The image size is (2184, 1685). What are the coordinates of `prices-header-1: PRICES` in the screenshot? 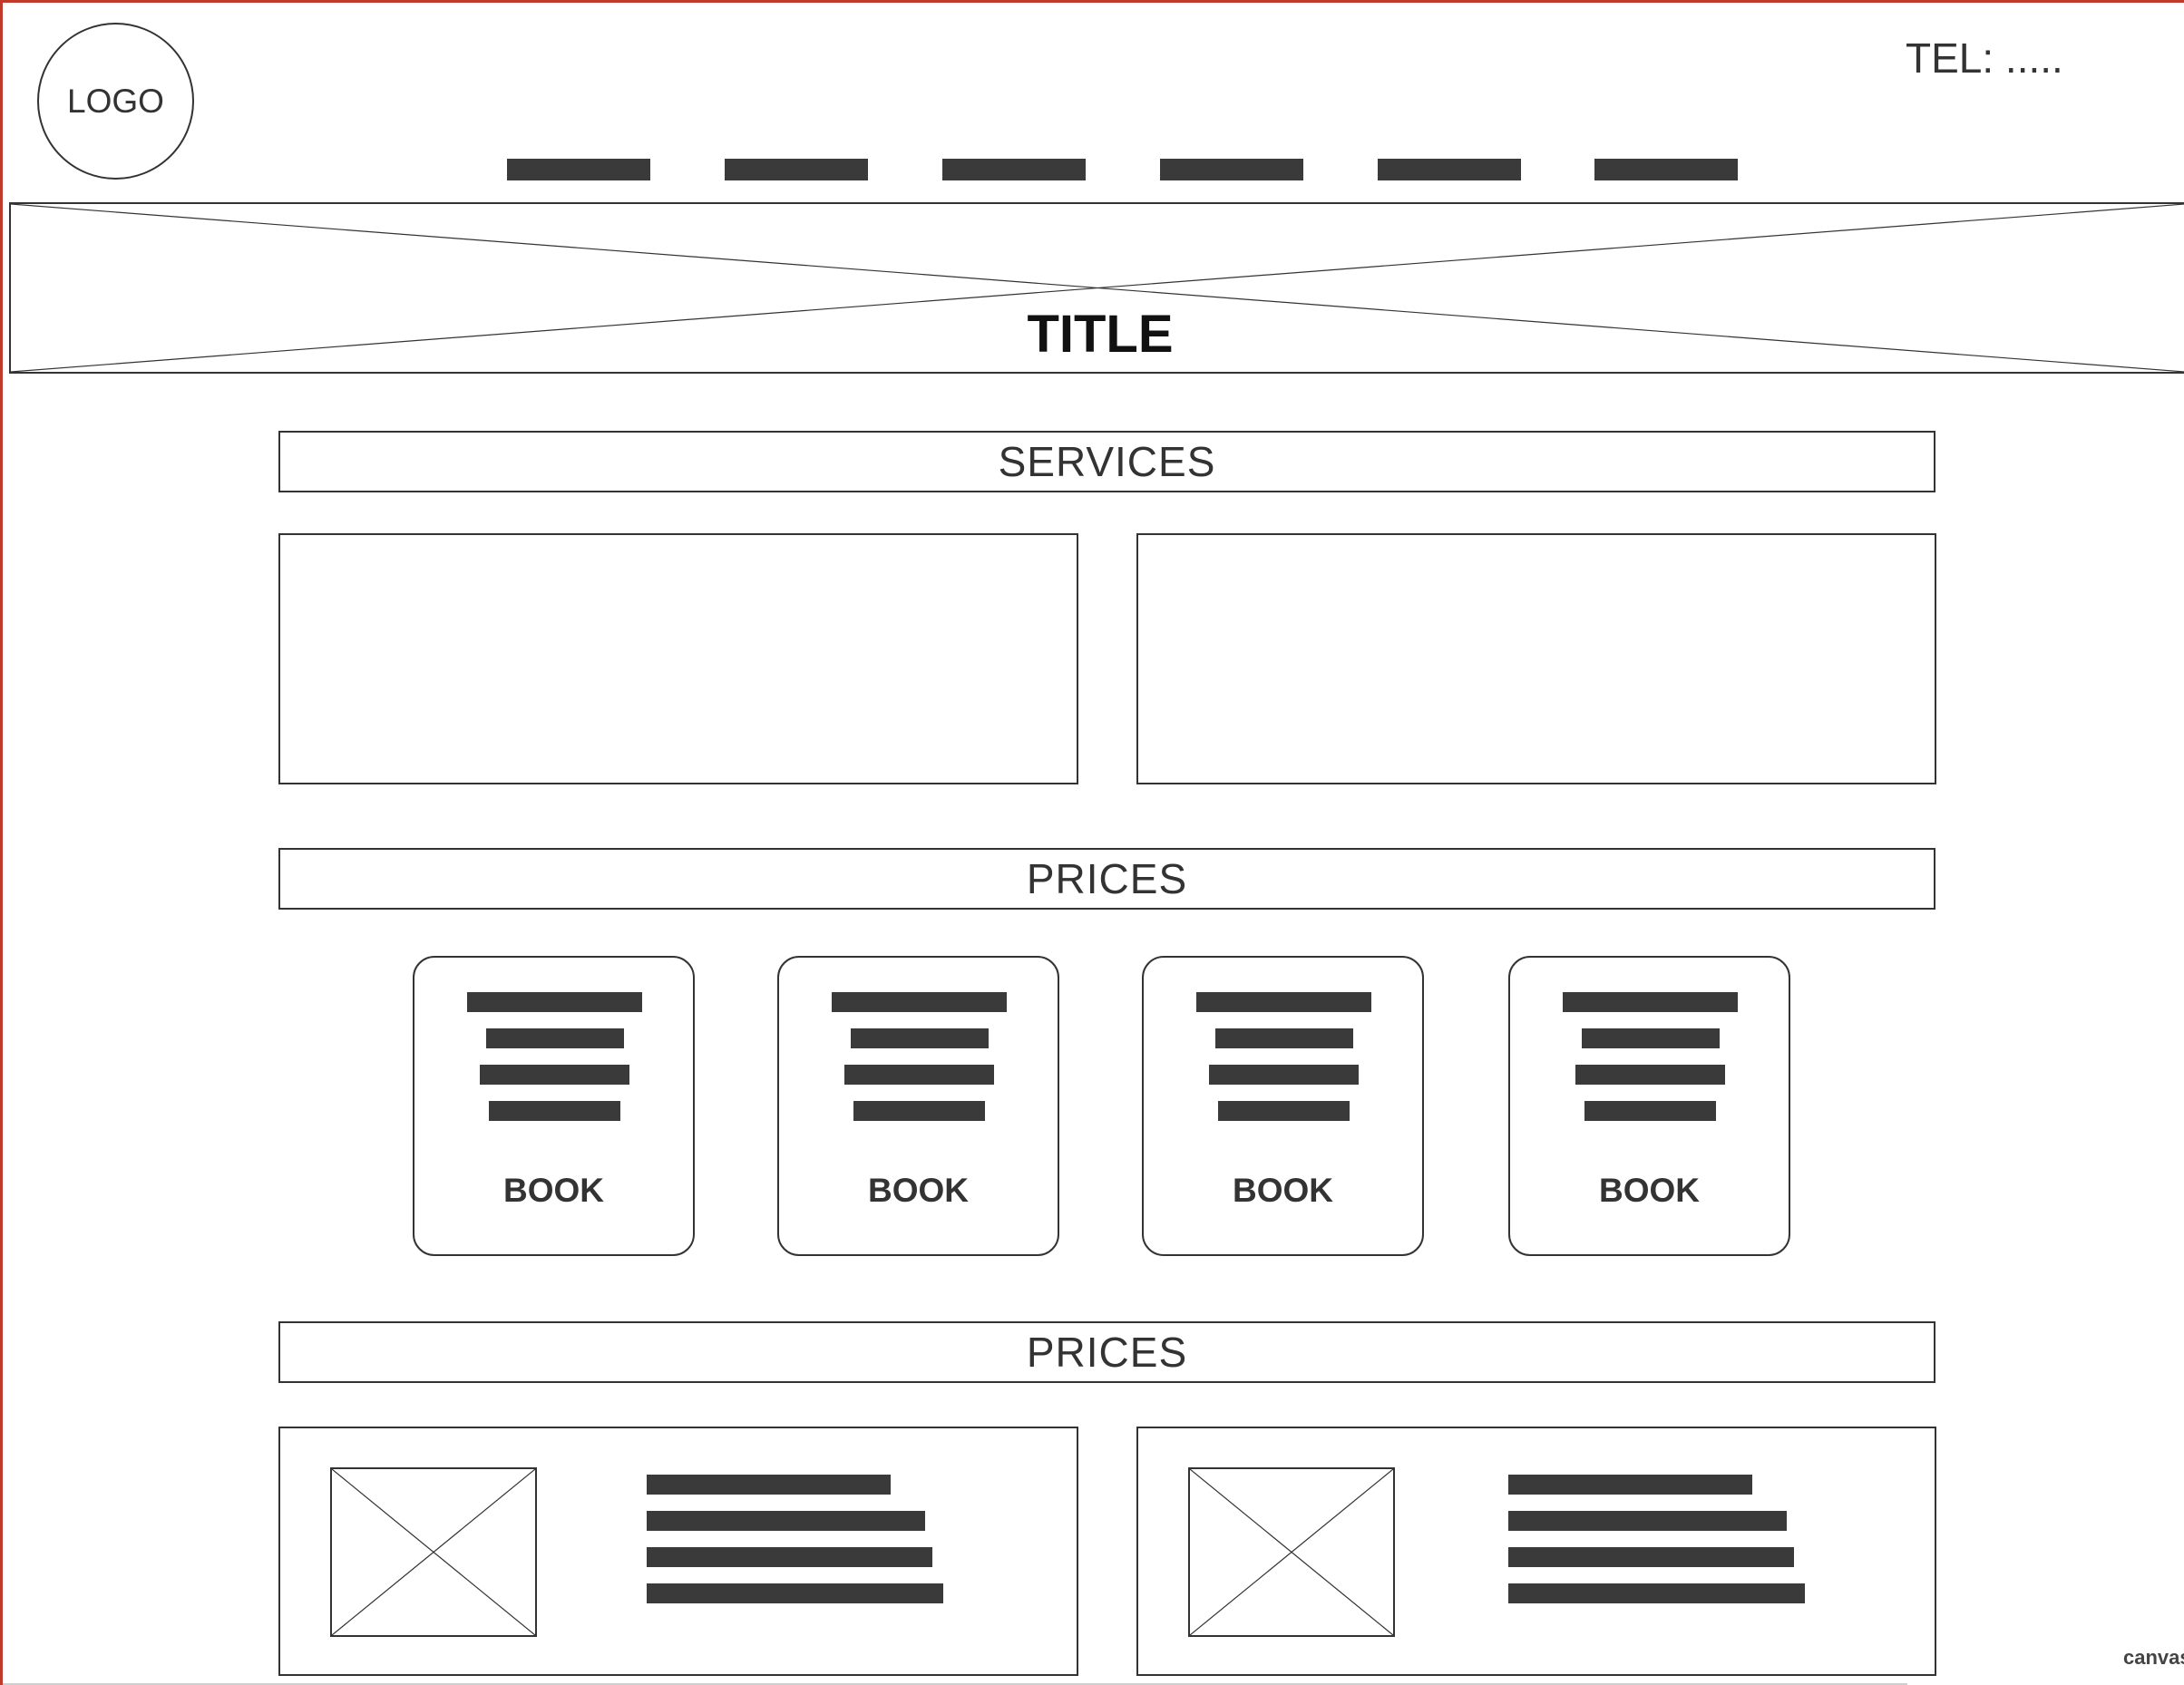 It's located at (1106, 879).